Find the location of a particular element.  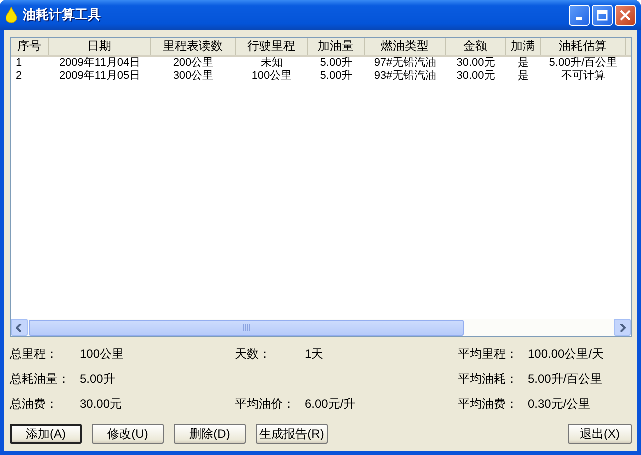

stat-label: 平均油耗： is located at coordinates (488, 379).